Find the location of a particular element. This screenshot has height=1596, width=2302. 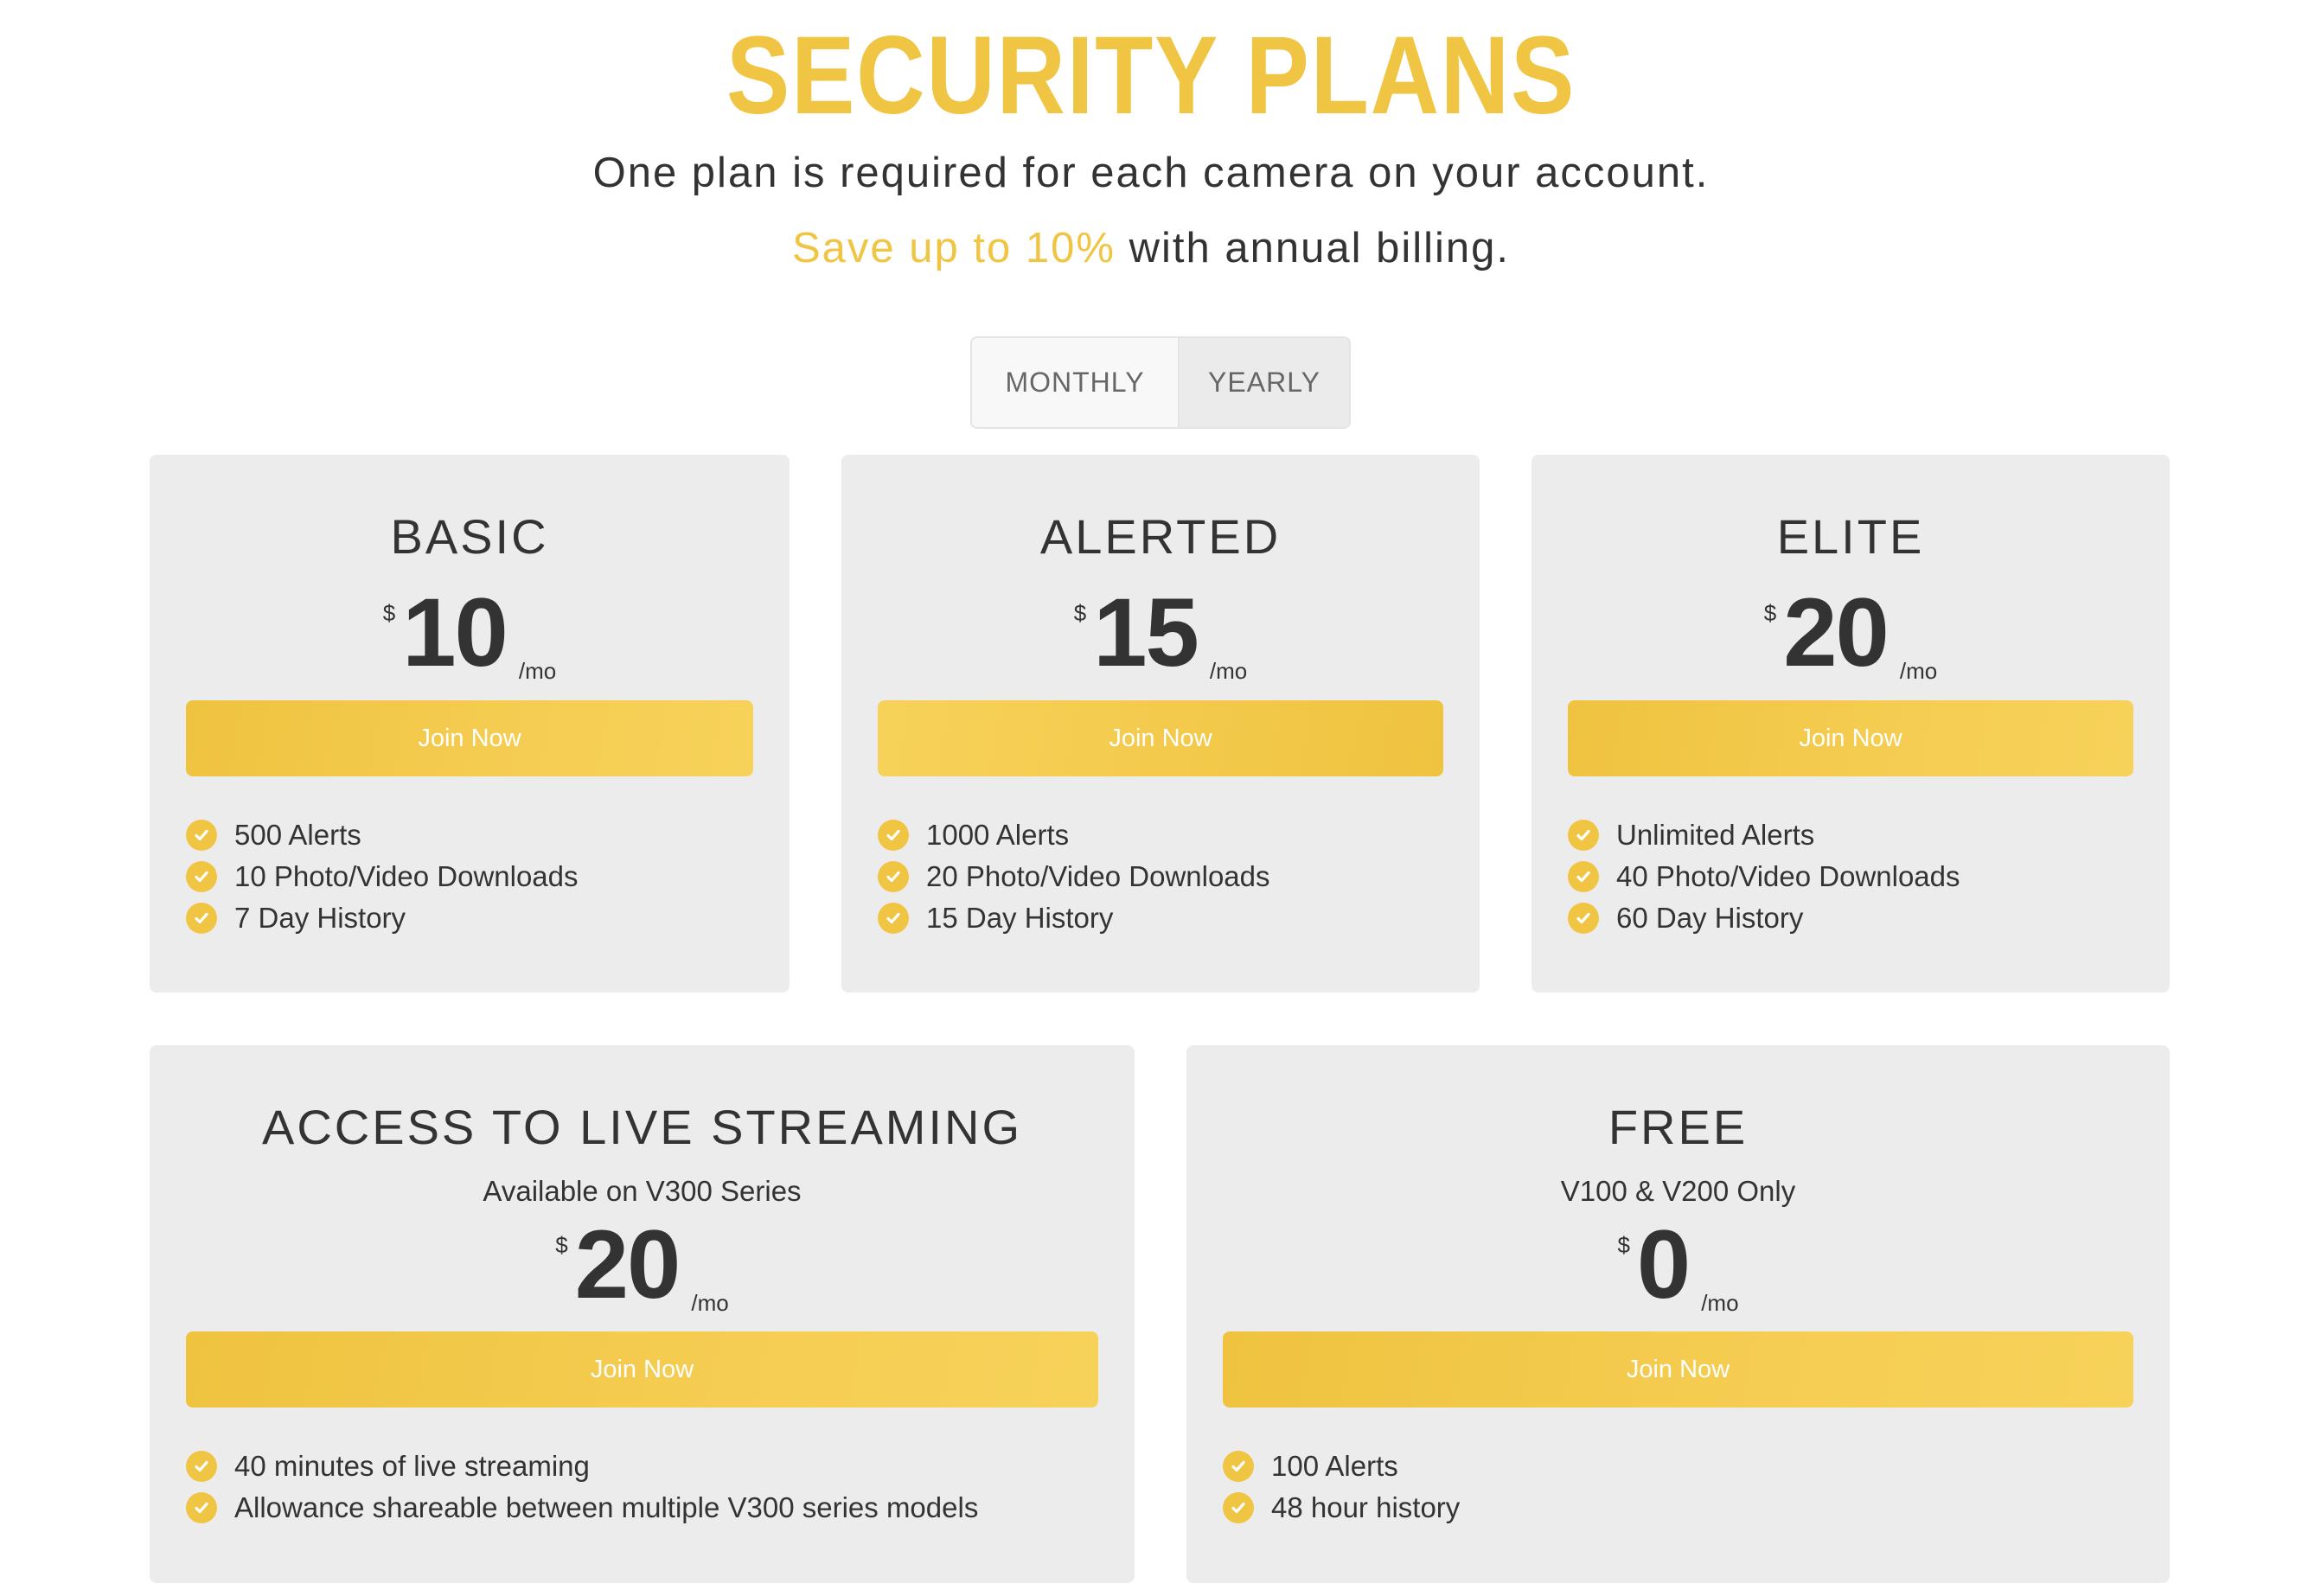

feature-item: 100 Alerts is located at coordinates (1687, 1466).